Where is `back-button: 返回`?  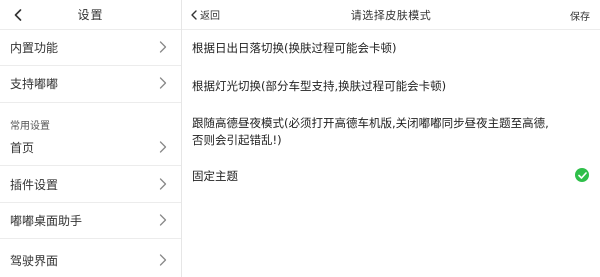 back-button: 返回 is located at coordinates (205, 14).